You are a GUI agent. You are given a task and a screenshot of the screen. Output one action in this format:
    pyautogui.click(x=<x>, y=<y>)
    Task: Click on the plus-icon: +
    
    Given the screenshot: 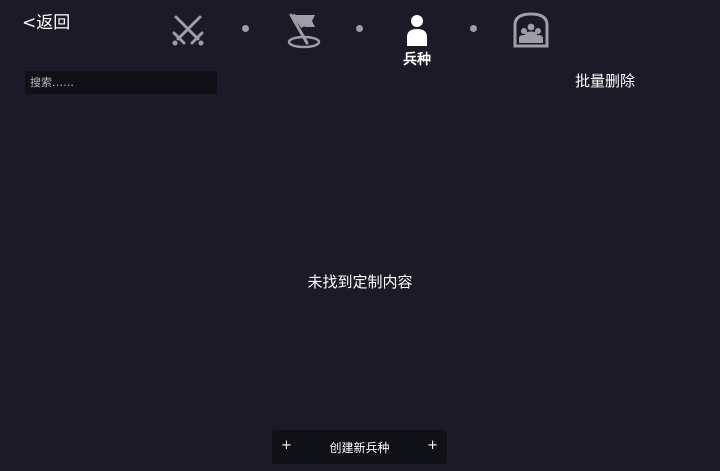 What is the action you would take?
    pyautogui.click(x=432, y=445)
    